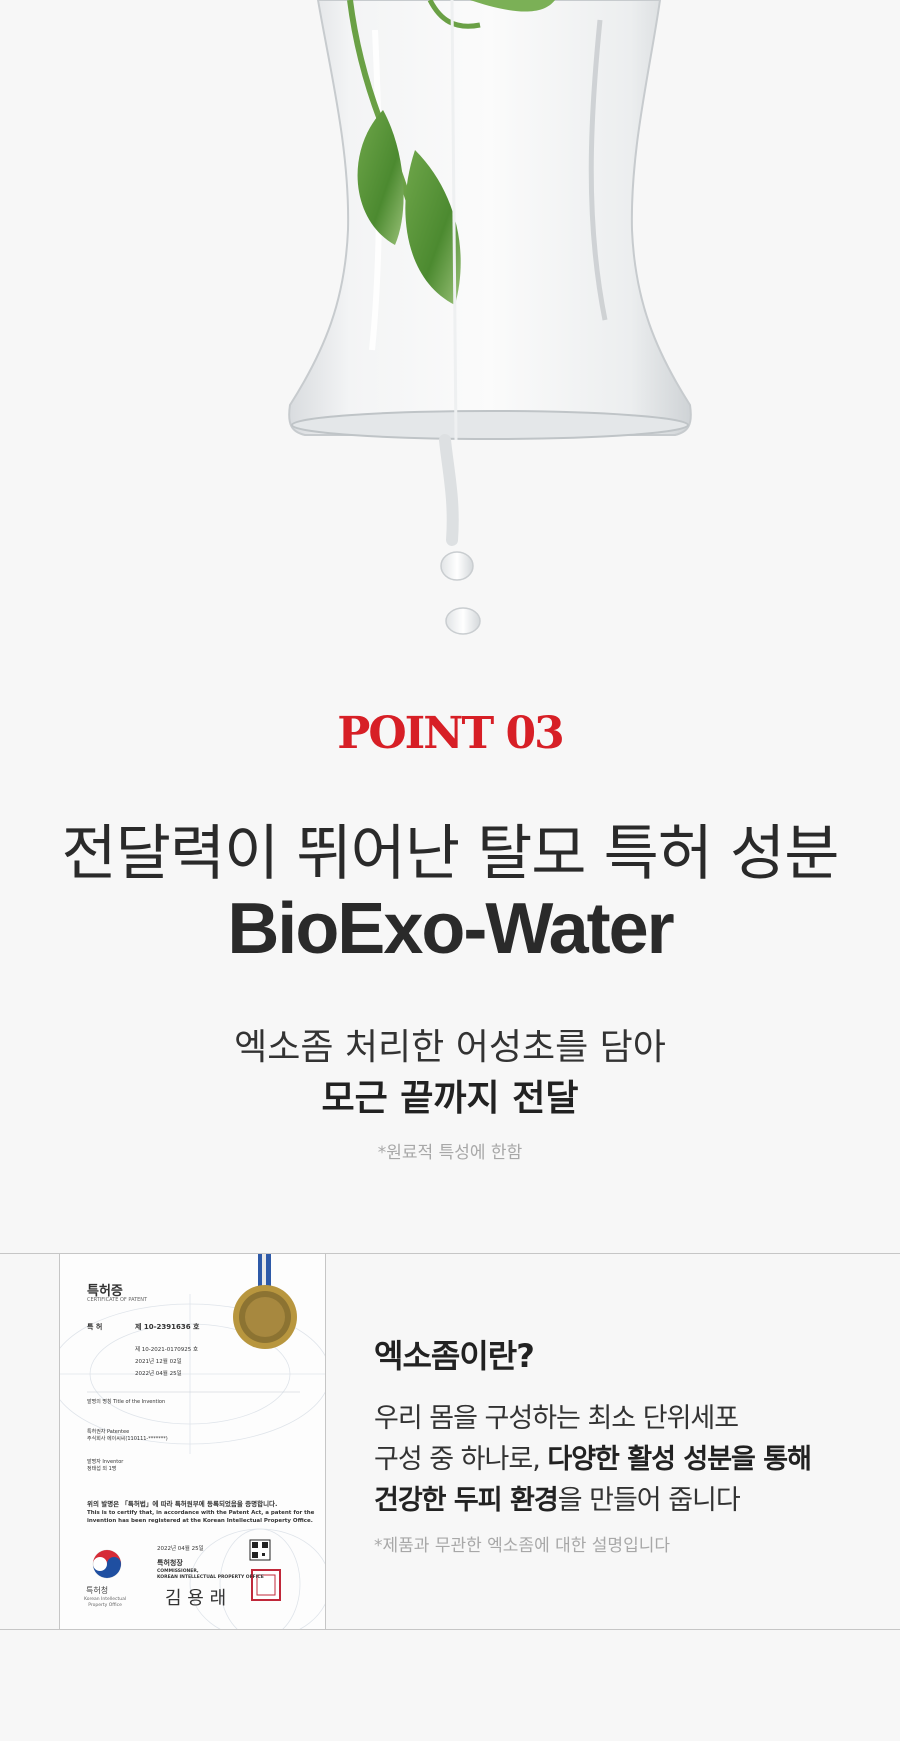 This screenshot has height=1741, width=900. Describe the element at coordinates (105, 1605) in the screenshot. I see `cert-office-en-line-2: Property Office` at that location.